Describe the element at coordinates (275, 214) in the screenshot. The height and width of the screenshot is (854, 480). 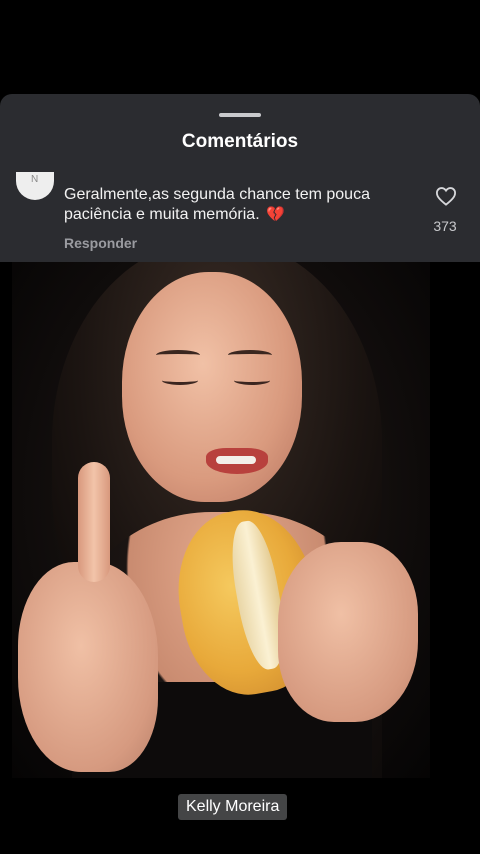
I see `broken-heart-emoji: 💔` at that location.